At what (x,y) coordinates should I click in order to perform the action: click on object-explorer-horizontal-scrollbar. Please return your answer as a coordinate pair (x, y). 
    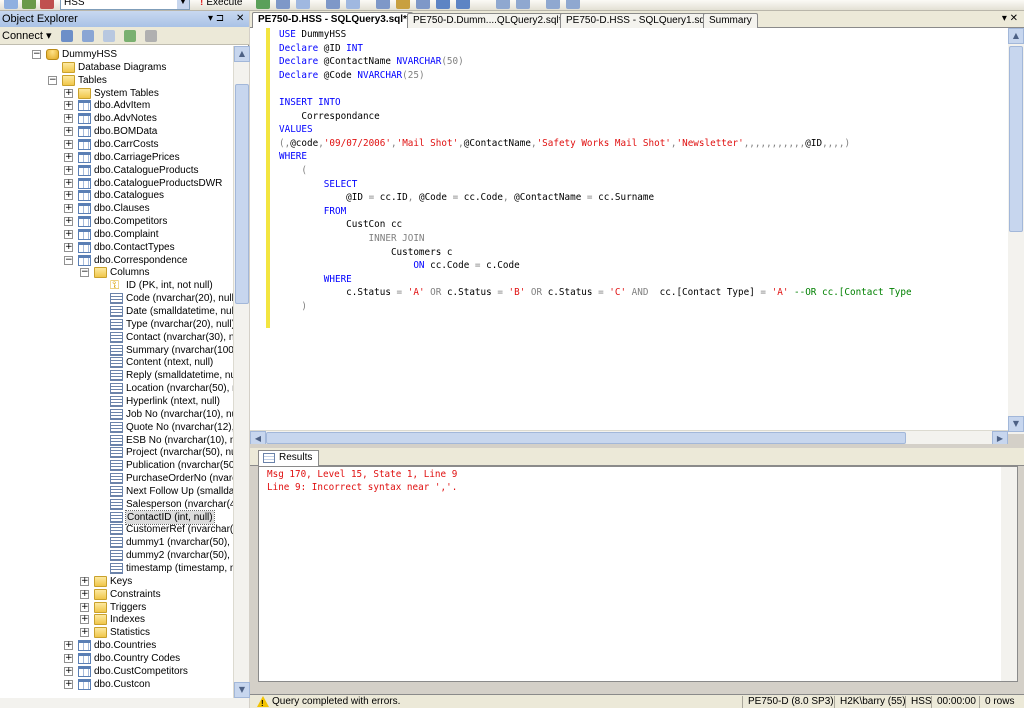
    Looking at the image, I should click on (124, 703).